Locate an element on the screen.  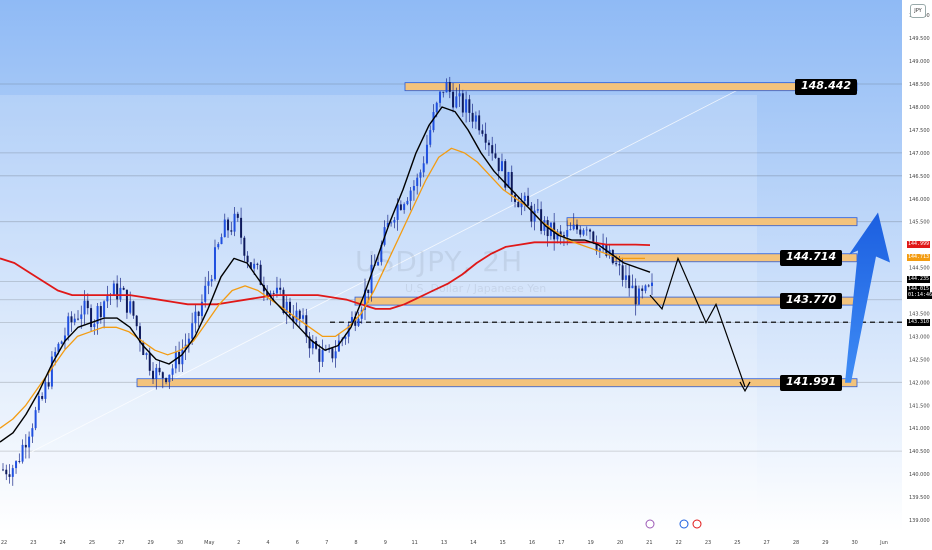
price-axis-label: 144.500 is located at coordinates (919, 269).